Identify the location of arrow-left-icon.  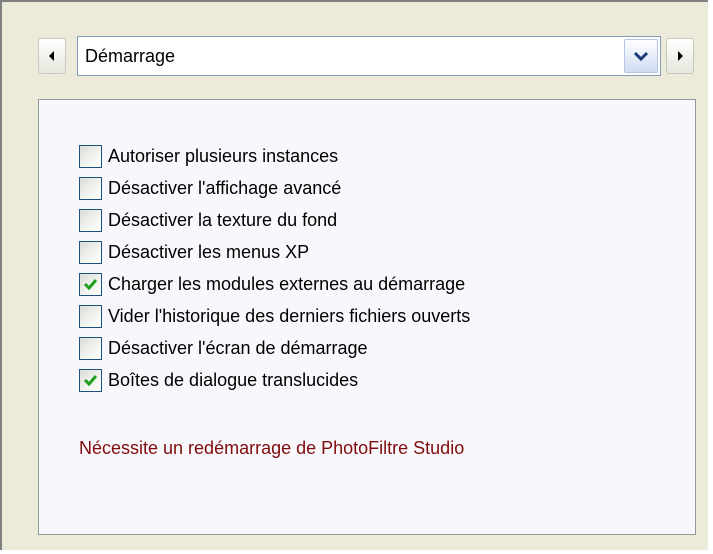
(51, 56).